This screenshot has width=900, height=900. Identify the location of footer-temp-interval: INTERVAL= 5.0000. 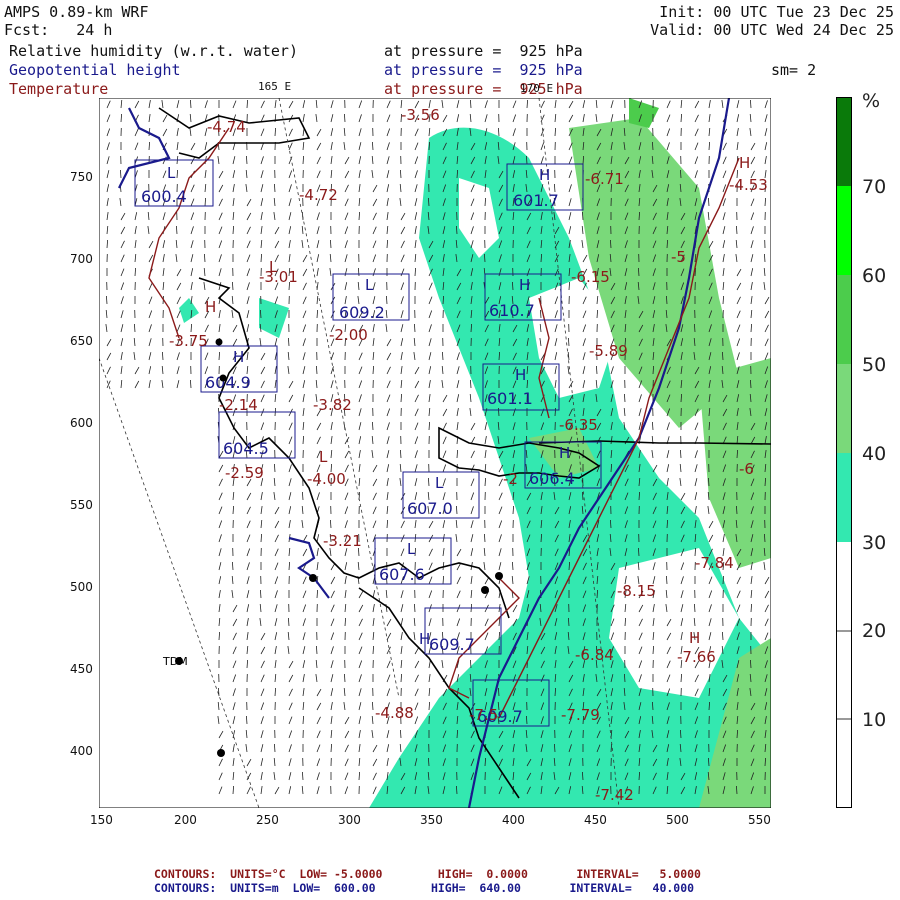
(638, 874).